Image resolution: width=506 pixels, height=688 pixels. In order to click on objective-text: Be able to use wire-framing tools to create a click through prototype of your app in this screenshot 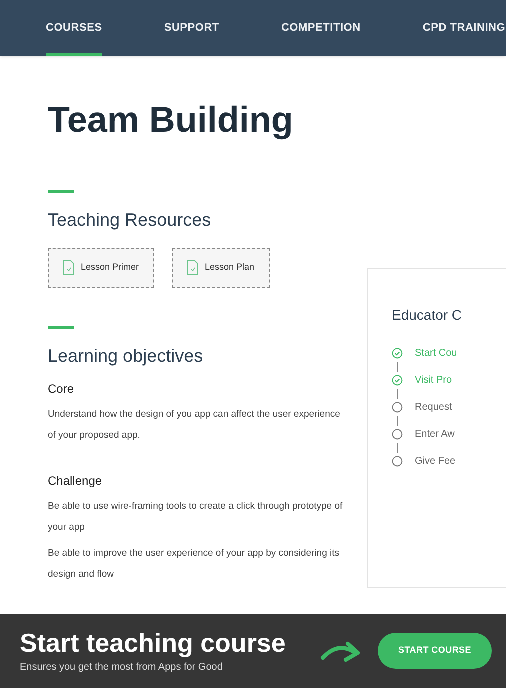, I will do `click(196, 517)`.